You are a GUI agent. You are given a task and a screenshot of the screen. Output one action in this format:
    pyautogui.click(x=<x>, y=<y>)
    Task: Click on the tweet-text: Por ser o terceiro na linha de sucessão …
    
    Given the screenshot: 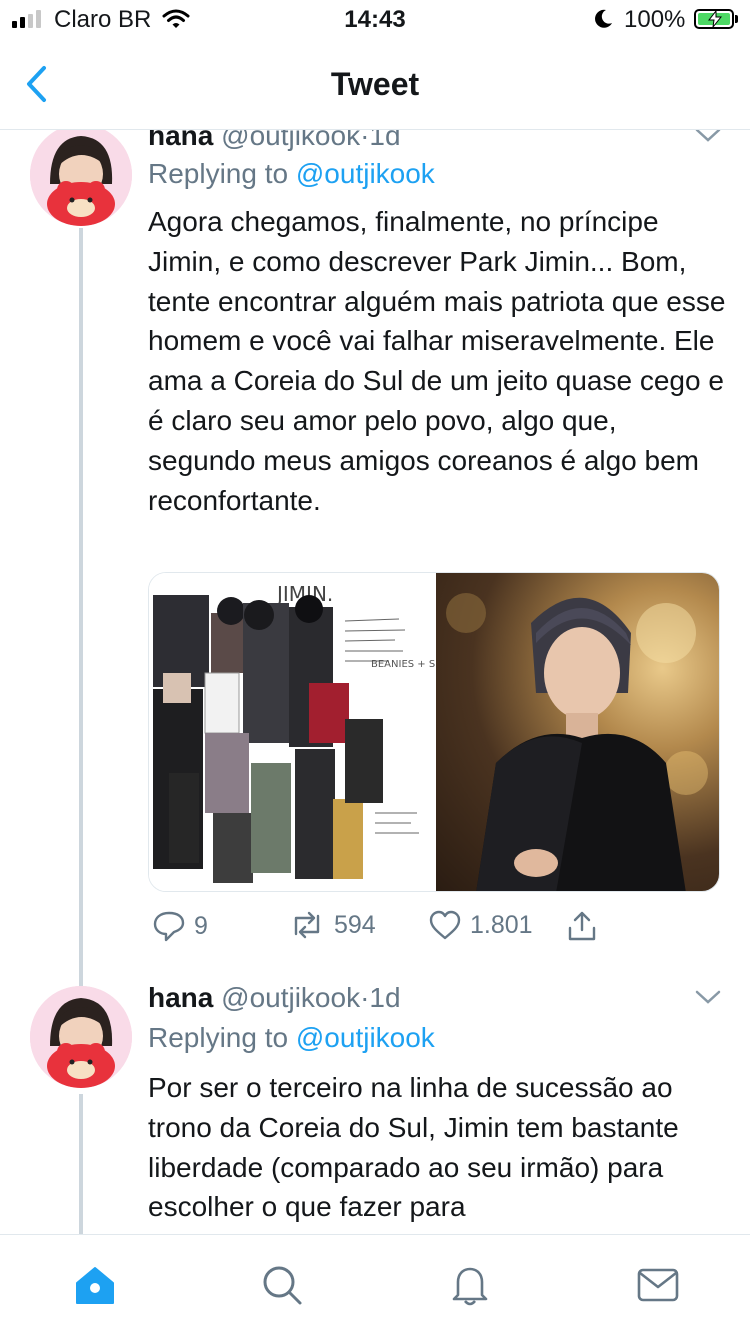 What is the action you would take?
    pyautogui.click(x=413, y=1147)
    